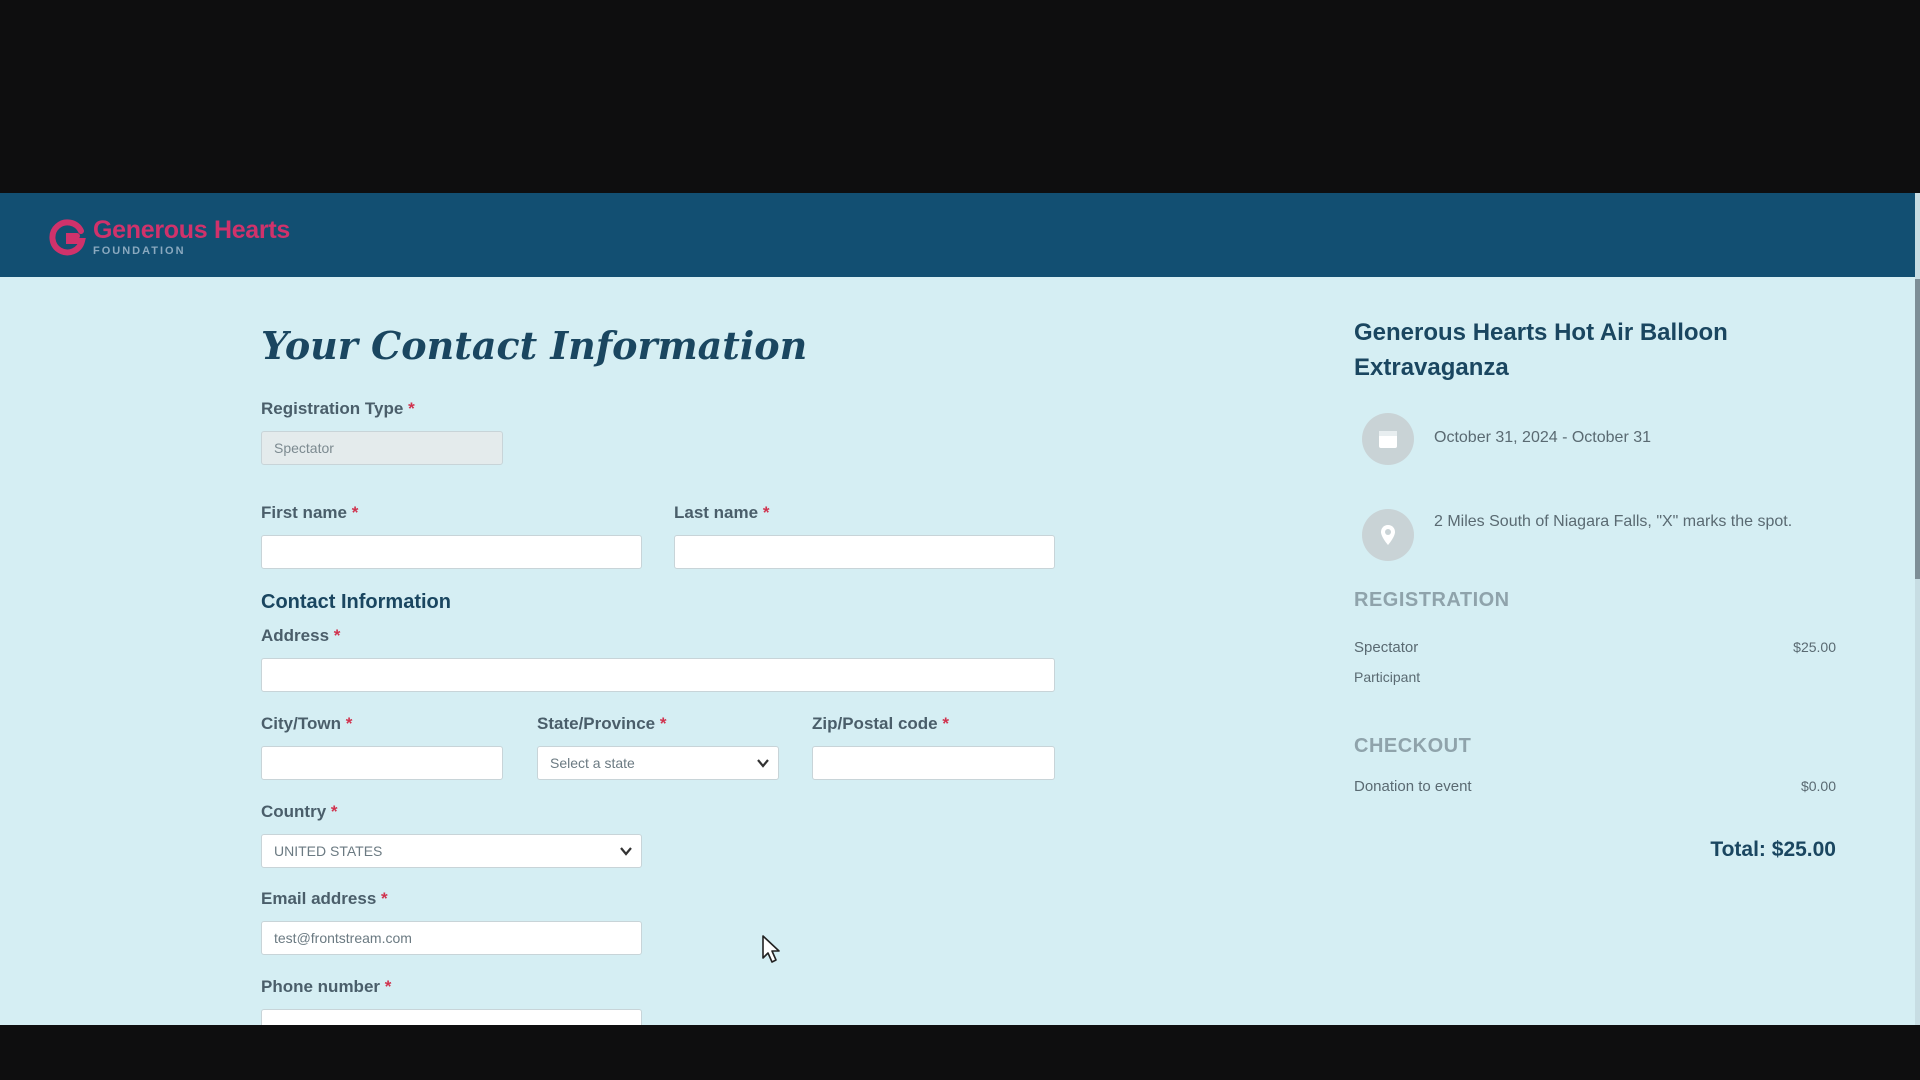 The width and height of the screenshot is (1920, 1080). I want to click on phone-label: Phone number *, so click(326, 986).